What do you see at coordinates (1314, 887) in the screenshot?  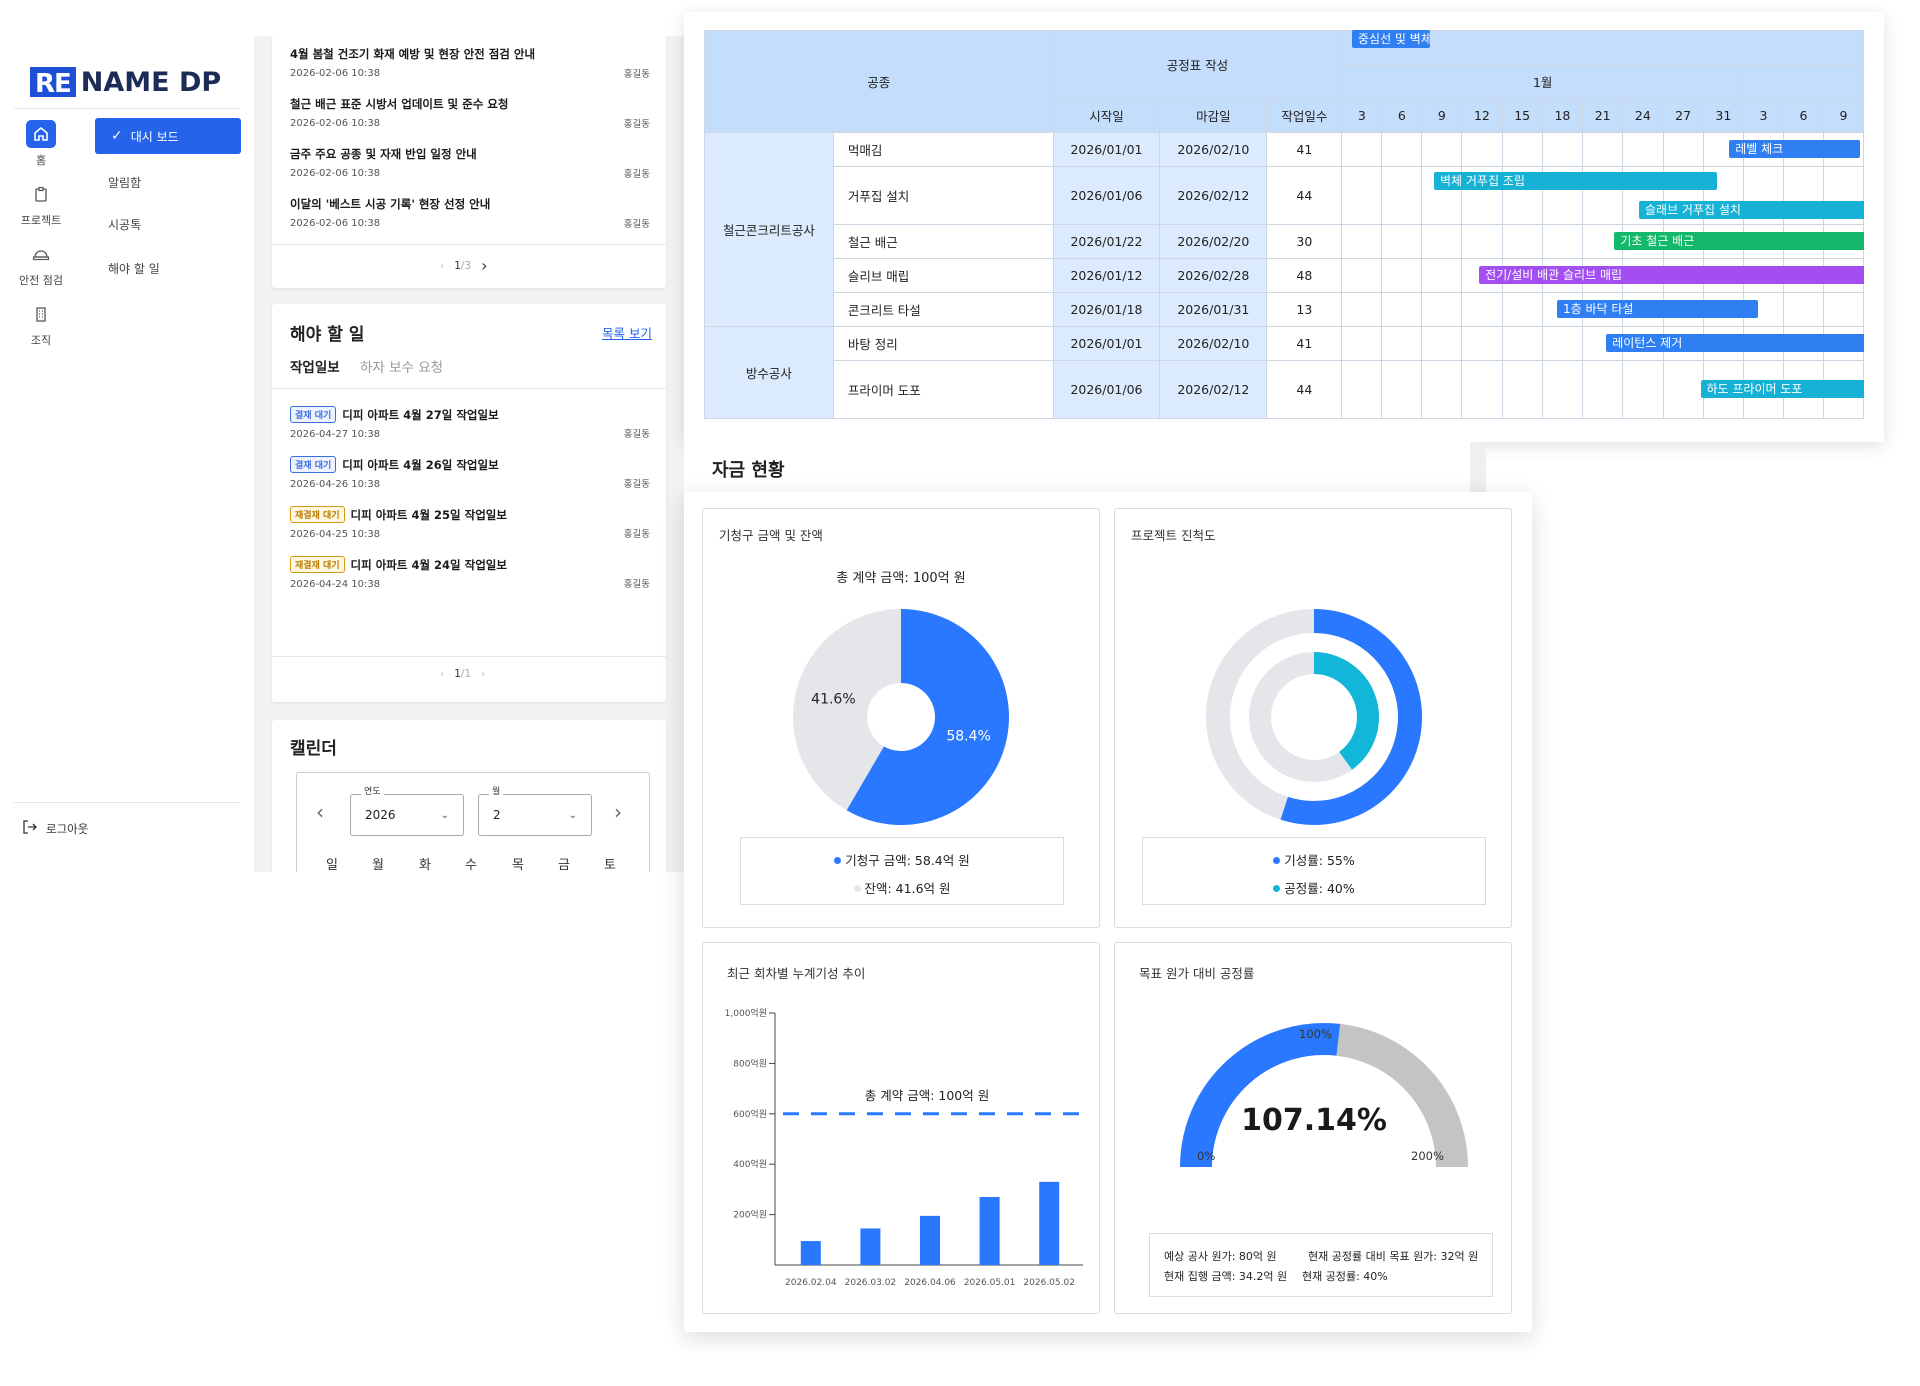 I see `legend-item: 공정률: 40%` at bounding box center [1314, 887].